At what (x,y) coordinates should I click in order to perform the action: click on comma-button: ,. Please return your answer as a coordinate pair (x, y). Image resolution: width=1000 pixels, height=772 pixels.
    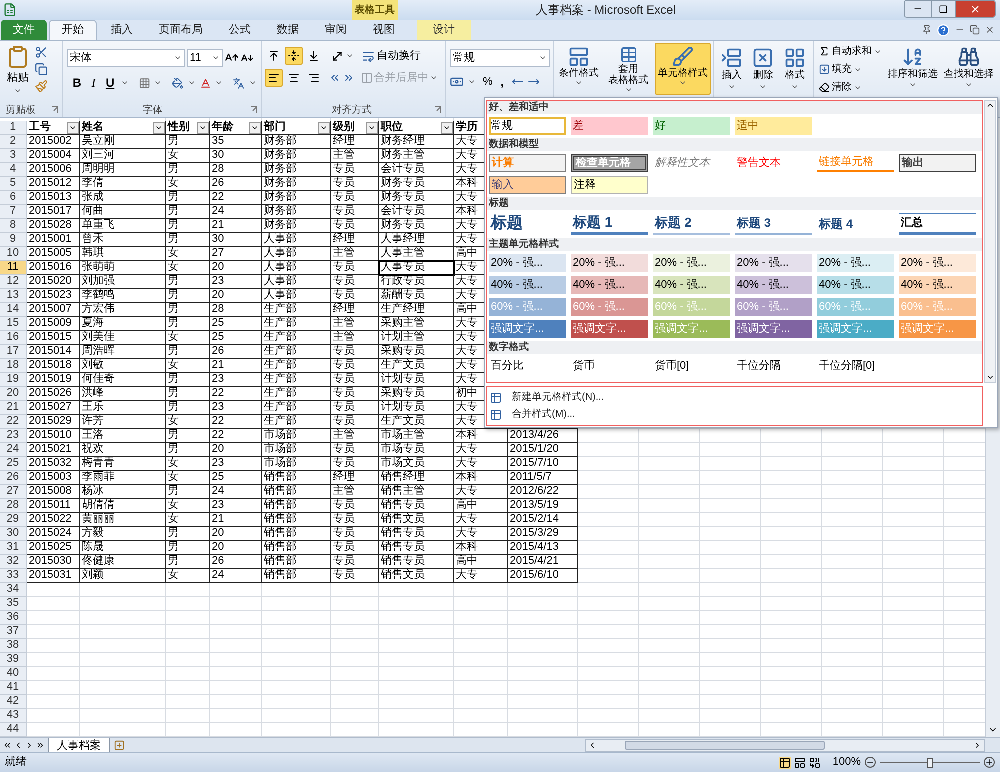
    Looking at the image, I should click on (502, 82).